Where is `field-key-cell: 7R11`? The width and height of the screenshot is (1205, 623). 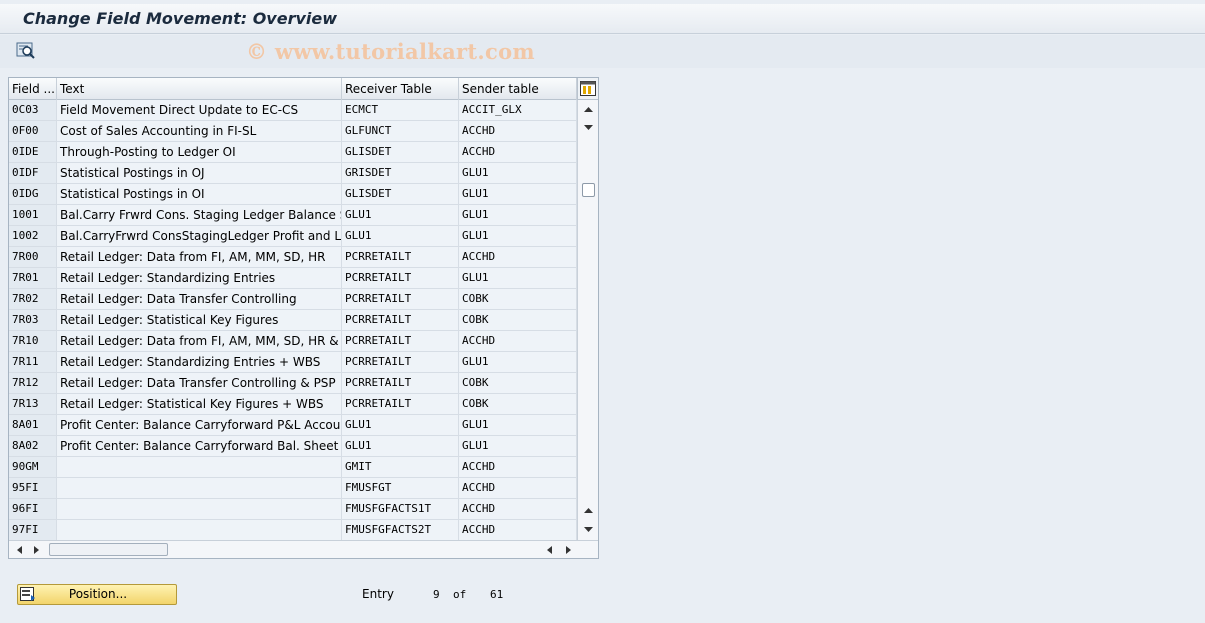 field-key-cell: 7R11 is located at coordinates (33, 362).